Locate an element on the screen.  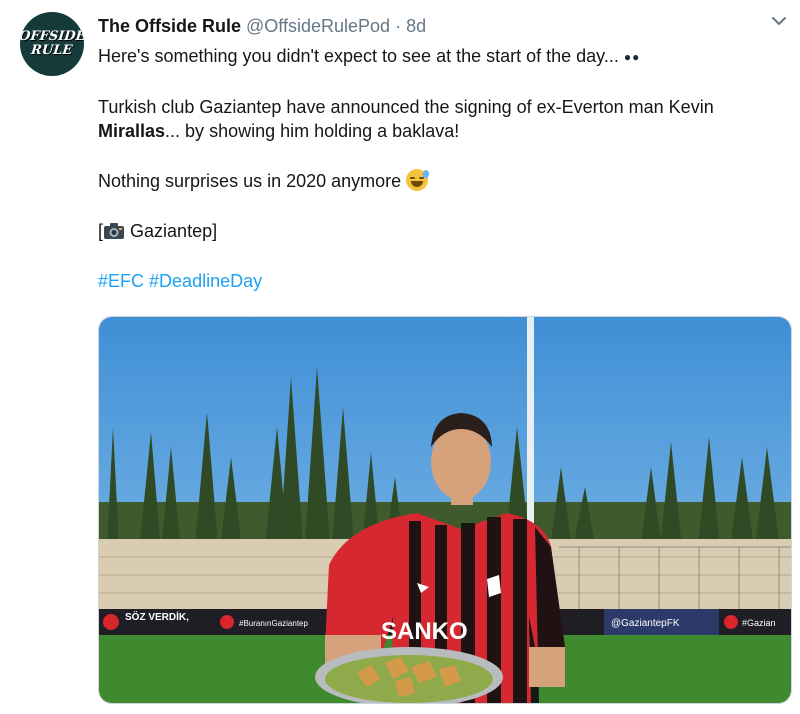
avatar-line-2: RULE is located at coordinates (52, 50).